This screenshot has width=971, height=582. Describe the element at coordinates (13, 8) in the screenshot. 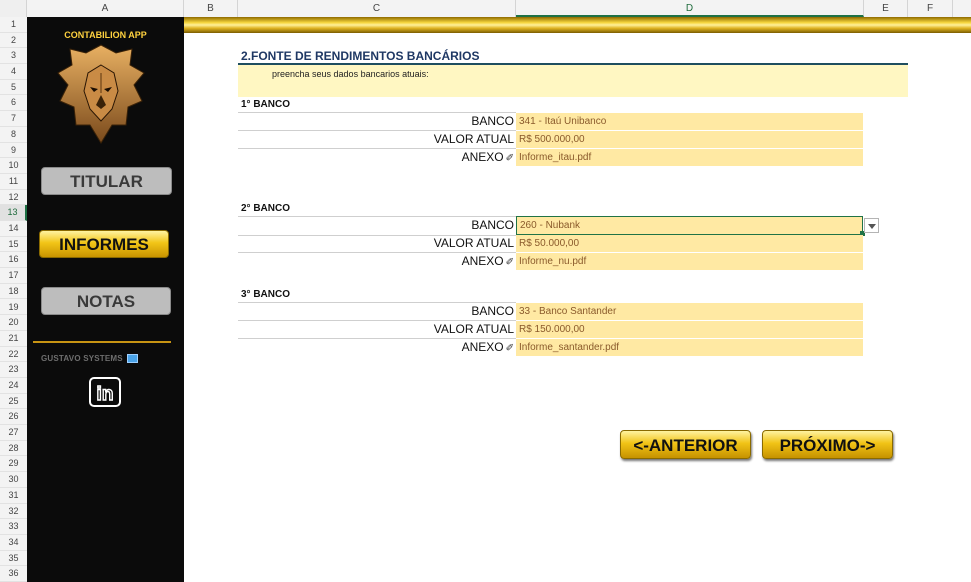

I see `select-all-corner` at that location.